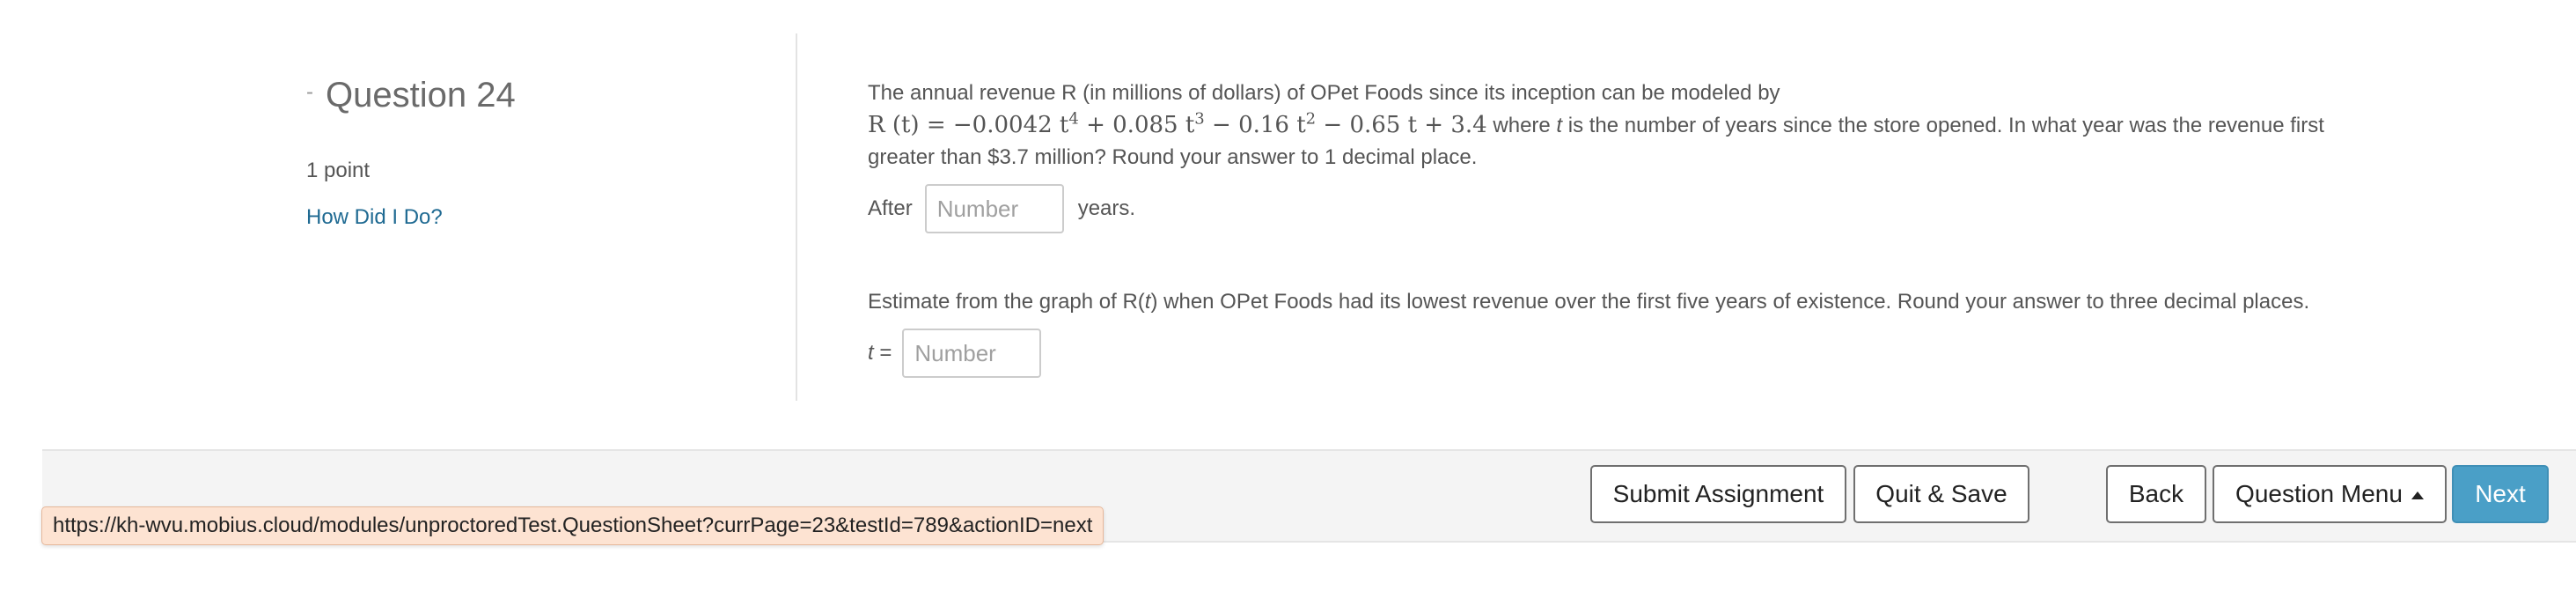 This screenshot has height=591, width=2576. I want to click on equation-exp3: 2, so click(1311, 119).